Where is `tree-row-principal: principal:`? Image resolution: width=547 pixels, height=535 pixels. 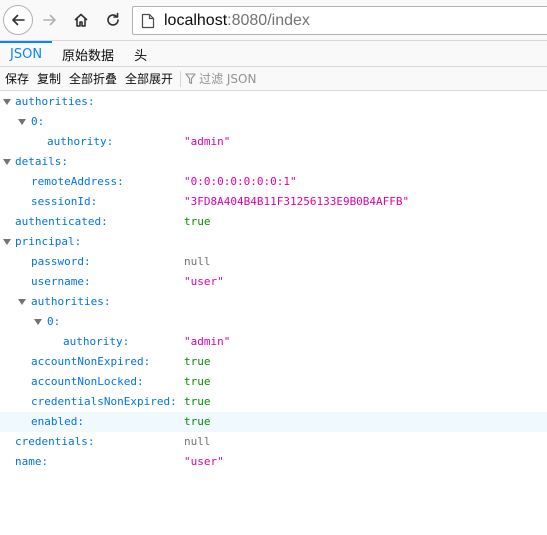
tree-row-principal: principal: is located at coordinates (273, 242).